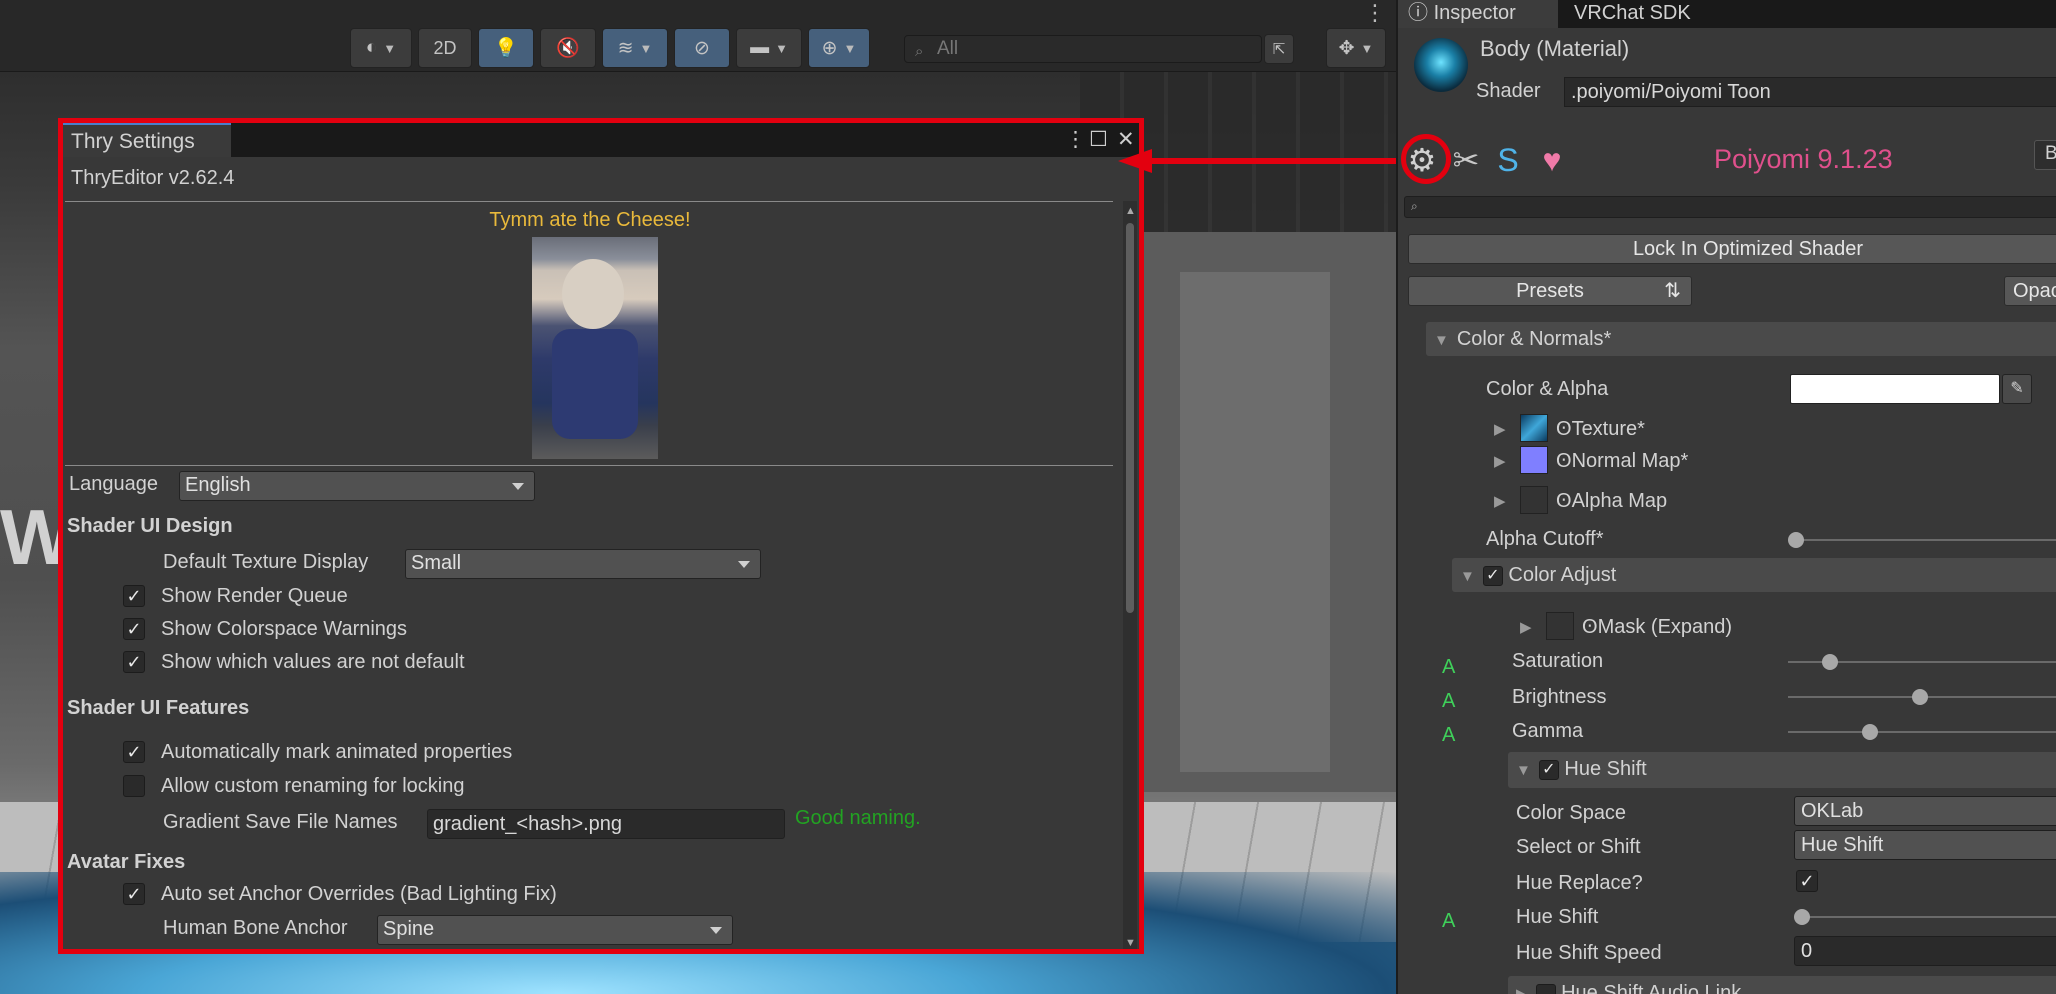 This screenshot has width=2056, height=994. What do you see at coordinates (1130, 418) in the screenshot?
I see `scrollbar-thumb` at bounding box center [1130, 418].